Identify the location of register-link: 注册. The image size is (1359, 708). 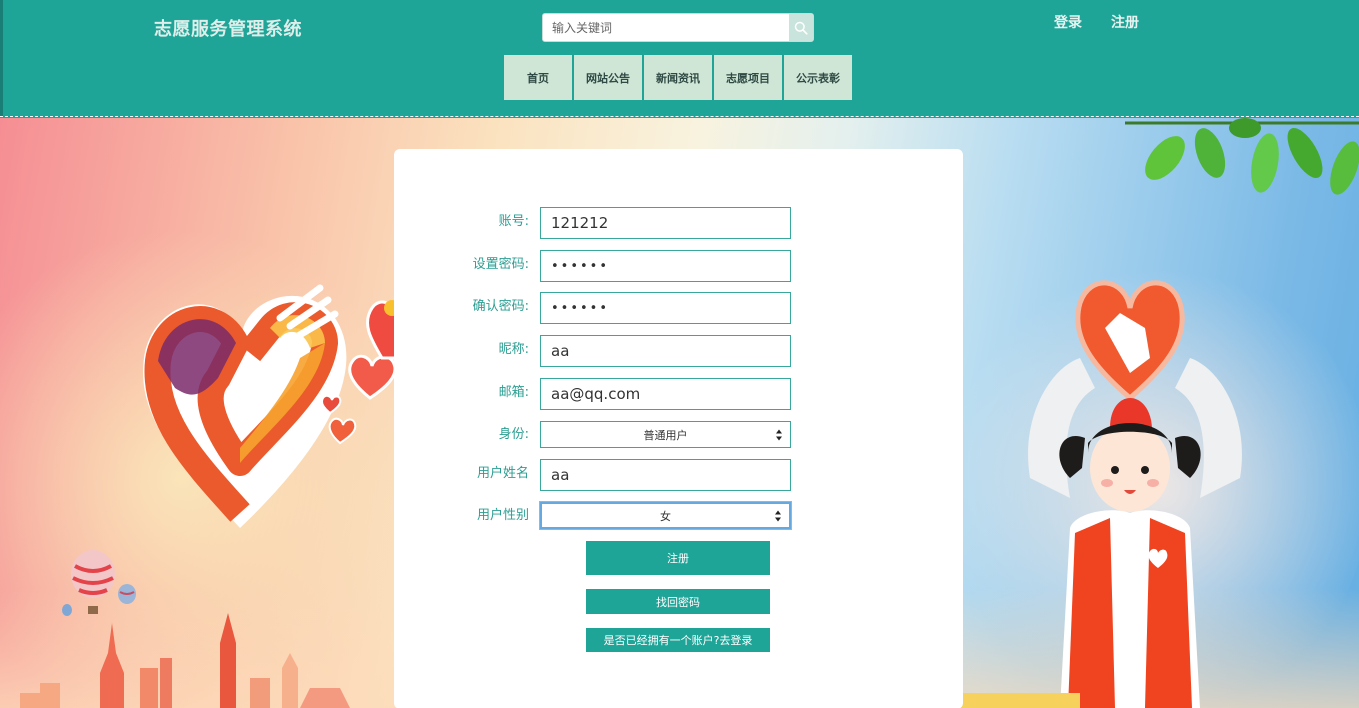
(1125, 22).